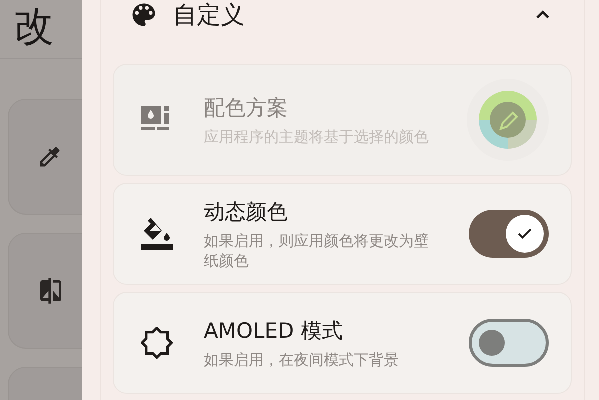  What do you see at coordinates (317, 250) in the screenshot?
I see `setting-description: 如果启用，则应用颜色将更改为壁纸颜色` at bounding box center [317, 250].